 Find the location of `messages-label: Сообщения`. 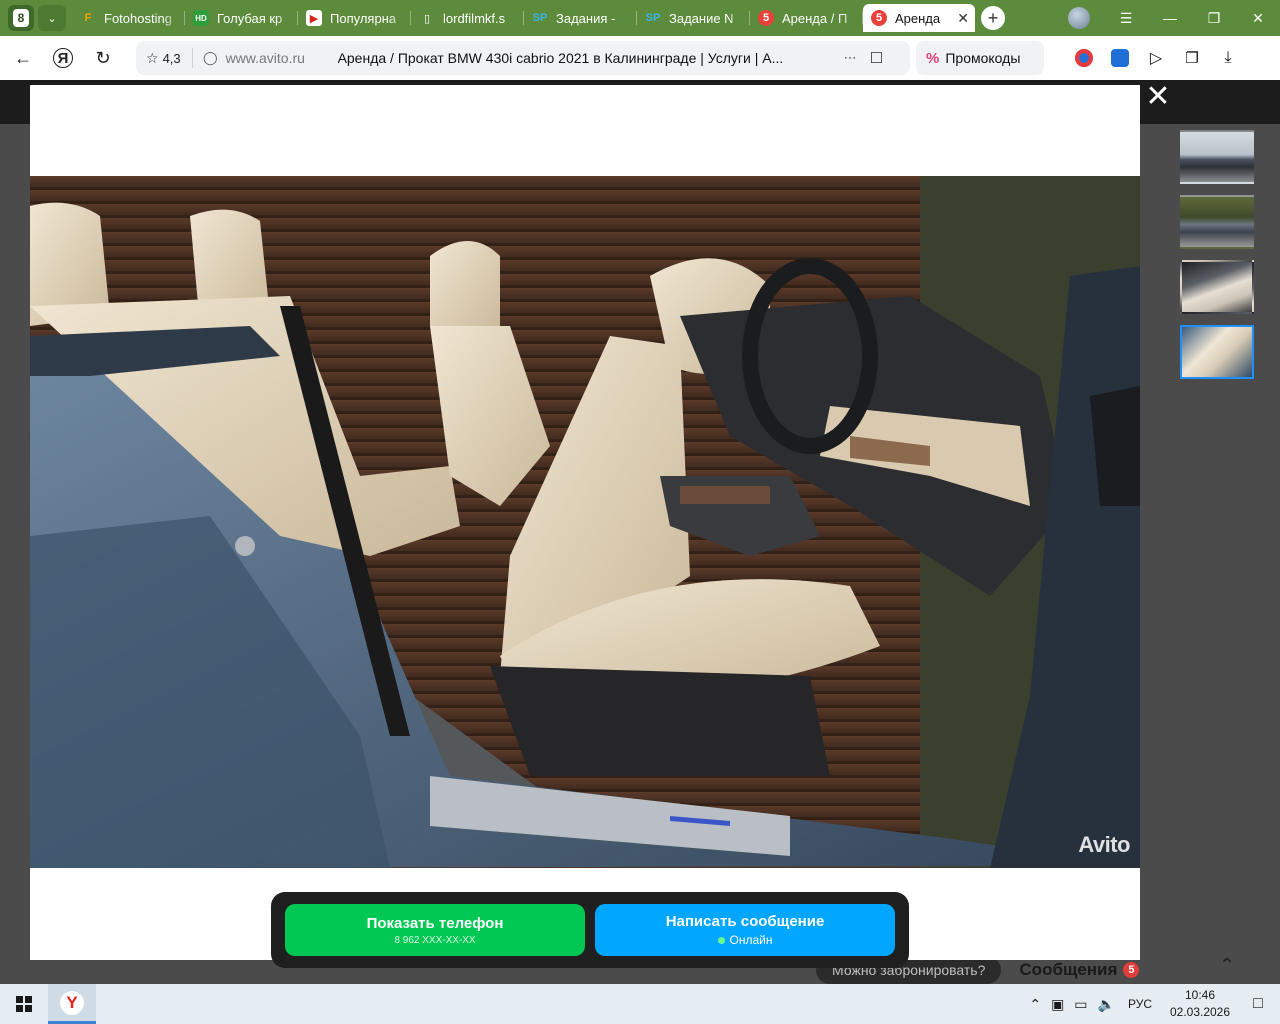

messages-label: Сообщения is located at coordinates (1068, 969).